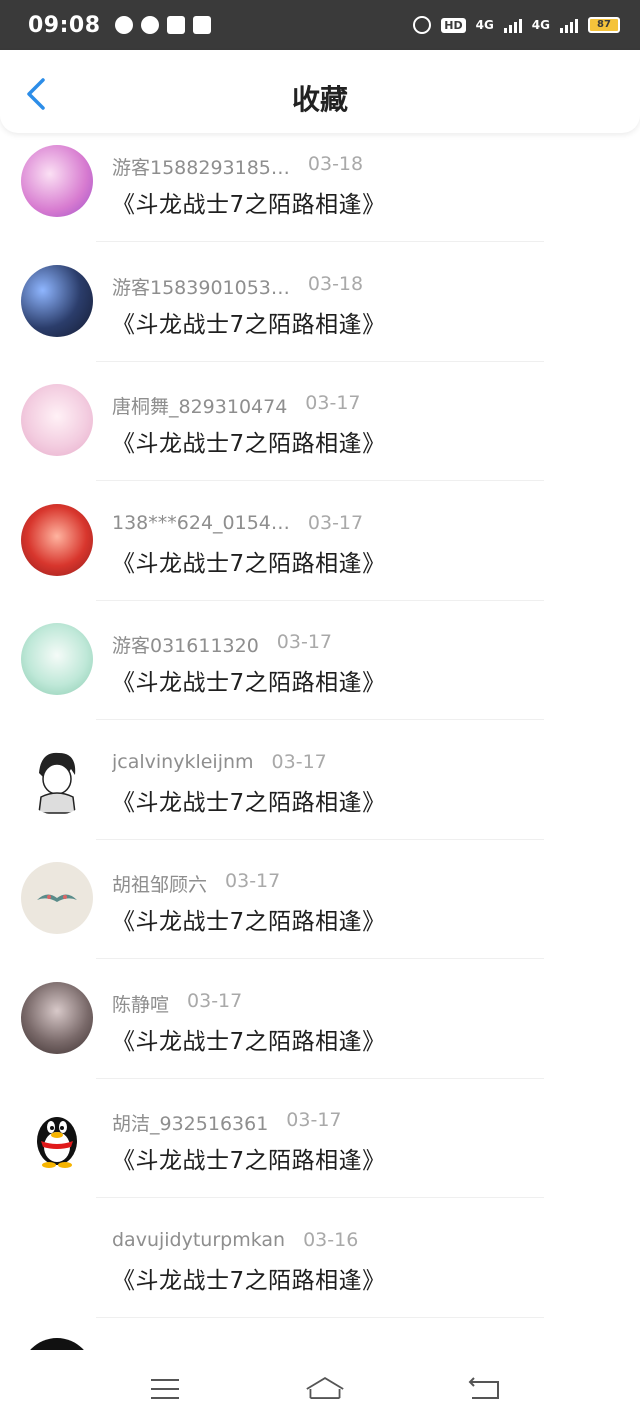 The width and height of the screenshot is (640, 1427). I want to click on list-item: 胡祖邹顾六 03-17 《斗龙战士7之陌路相逢》, so click(320, 910).